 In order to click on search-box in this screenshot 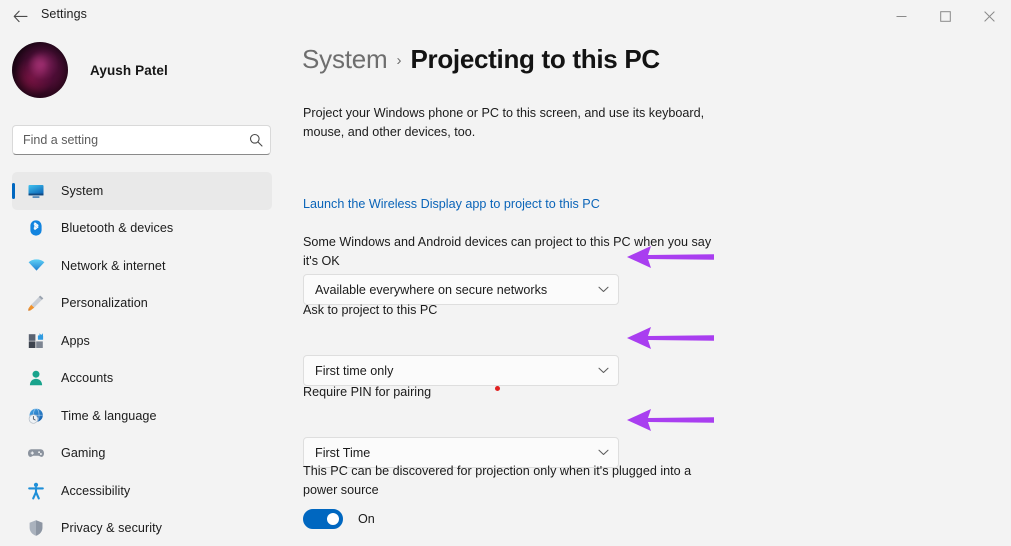, I will do `click(141, 140)`.